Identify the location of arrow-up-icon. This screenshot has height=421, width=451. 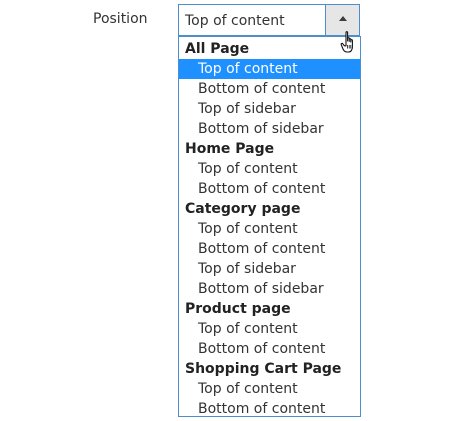
(343, 18).